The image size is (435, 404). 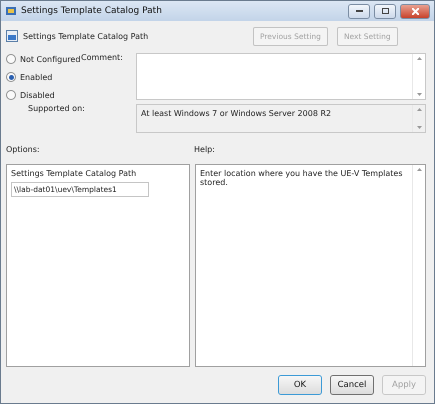 I want to click on close-icon, so click(x=415, y=11).